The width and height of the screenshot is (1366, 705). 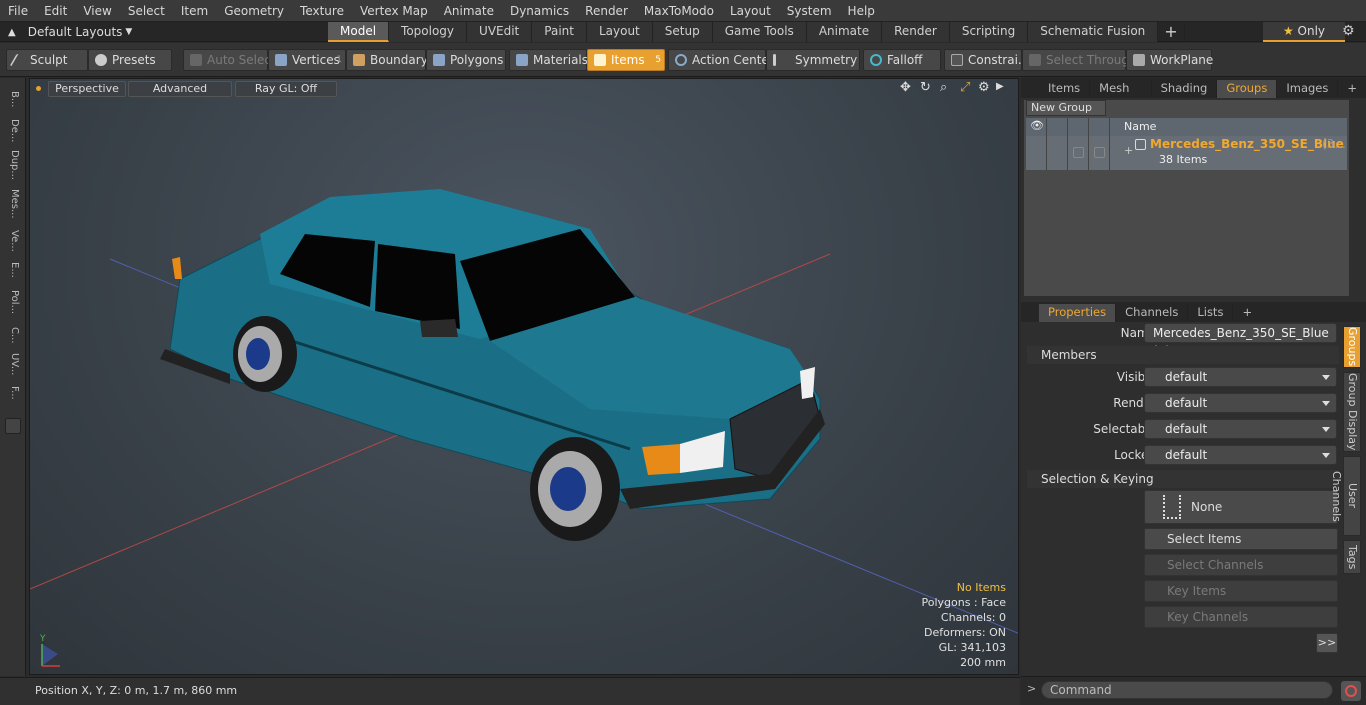 What do you see at coordinates (1078, 153) in the screenshot?
I see `row-select-toggle` at bounding box center [1078, 153].